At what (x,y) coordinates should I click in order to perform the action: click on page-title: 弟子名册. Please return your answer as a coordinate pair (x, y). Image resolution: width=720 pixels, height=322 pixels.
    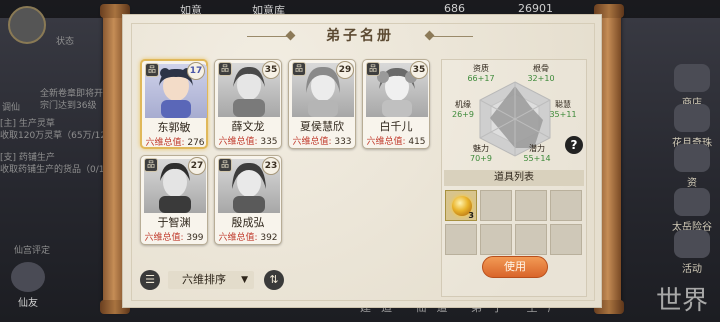
    Looking at the image, I should click on (360, 36).